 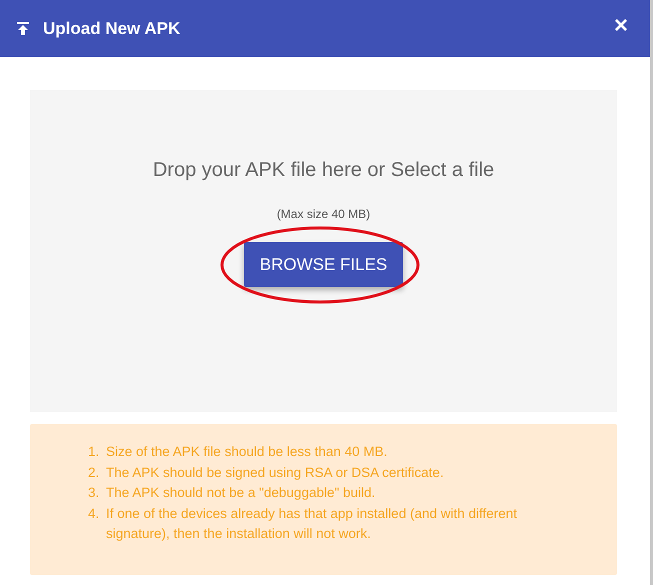 I want to click on note-text: If one of the devices already has that app installed (and with different signature), then the installation will not work., so click(x=312, y=523).